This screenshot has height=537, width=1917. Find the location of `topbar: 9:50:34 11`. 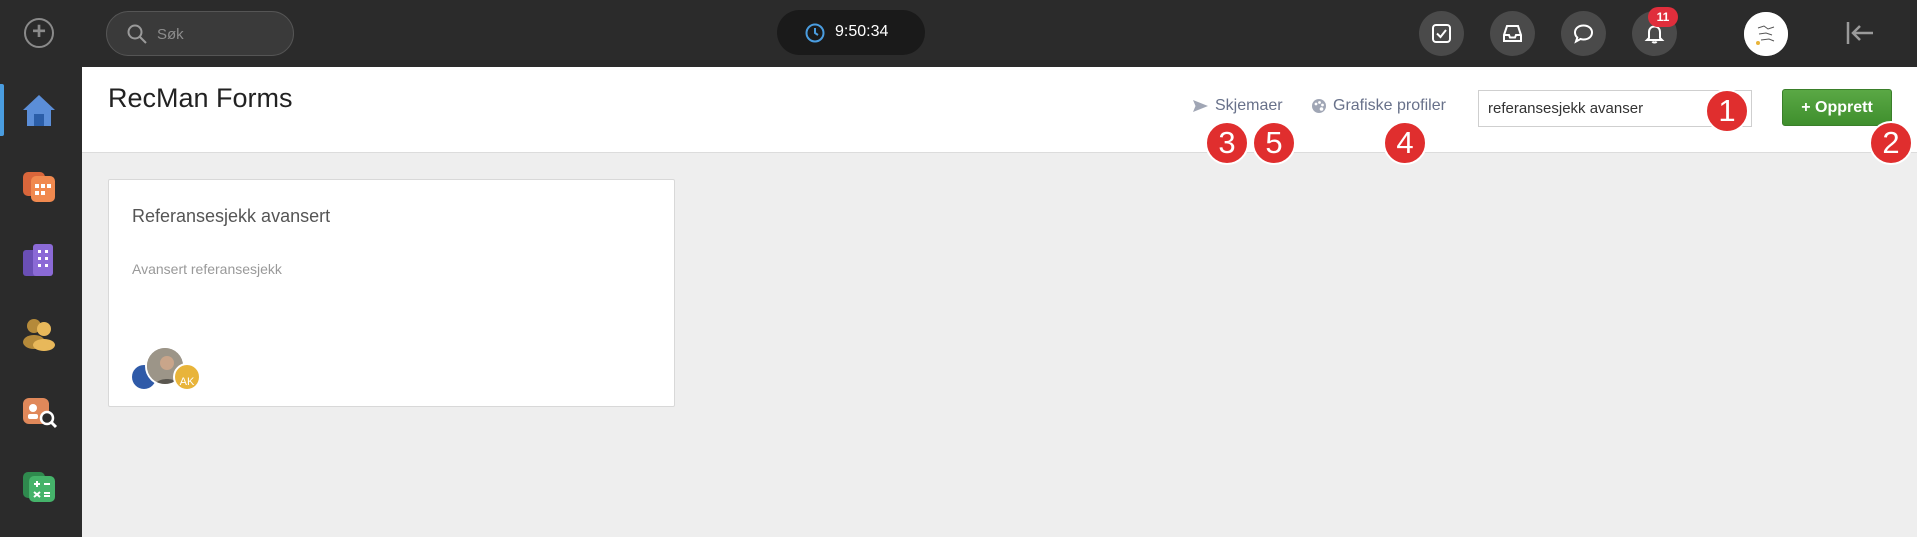

topbar: 9:50:34 11 is located at coordinates (999, 33).